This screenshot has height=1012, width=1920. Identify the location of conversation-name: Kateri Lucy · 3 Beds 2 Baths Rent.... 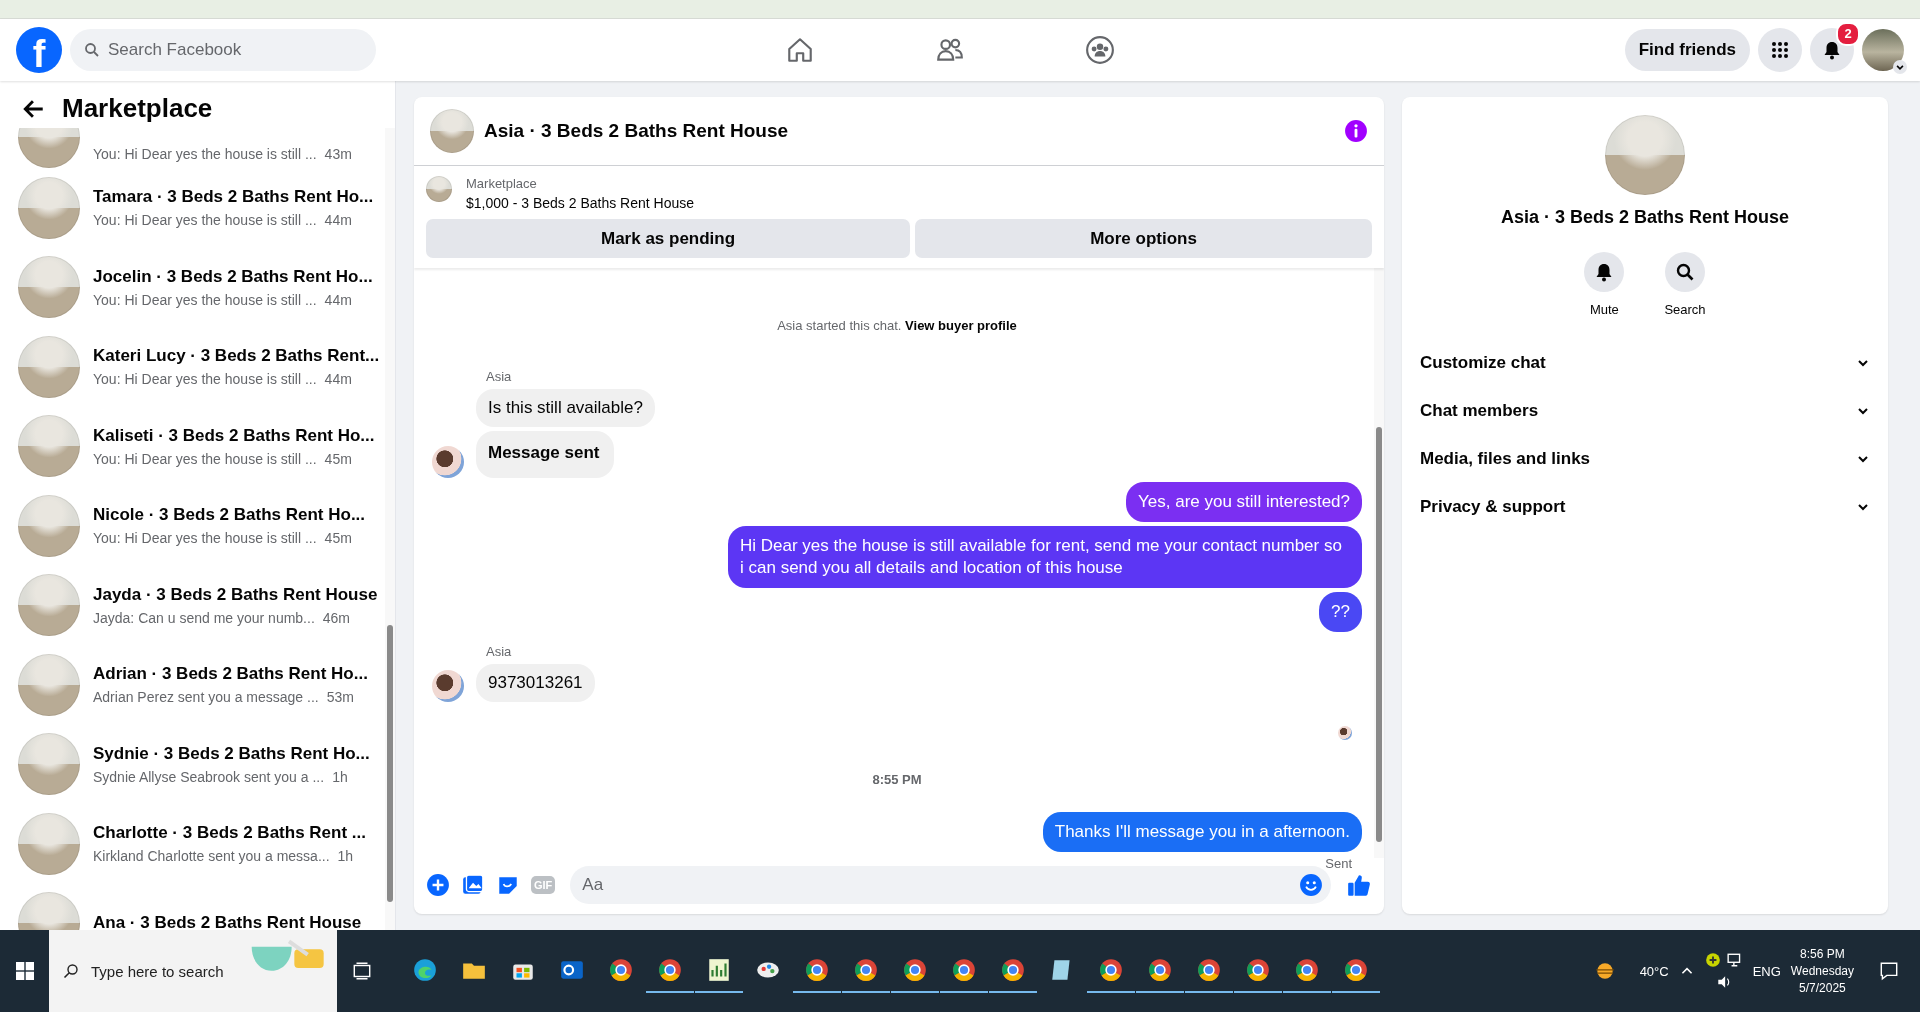
(236, 356).